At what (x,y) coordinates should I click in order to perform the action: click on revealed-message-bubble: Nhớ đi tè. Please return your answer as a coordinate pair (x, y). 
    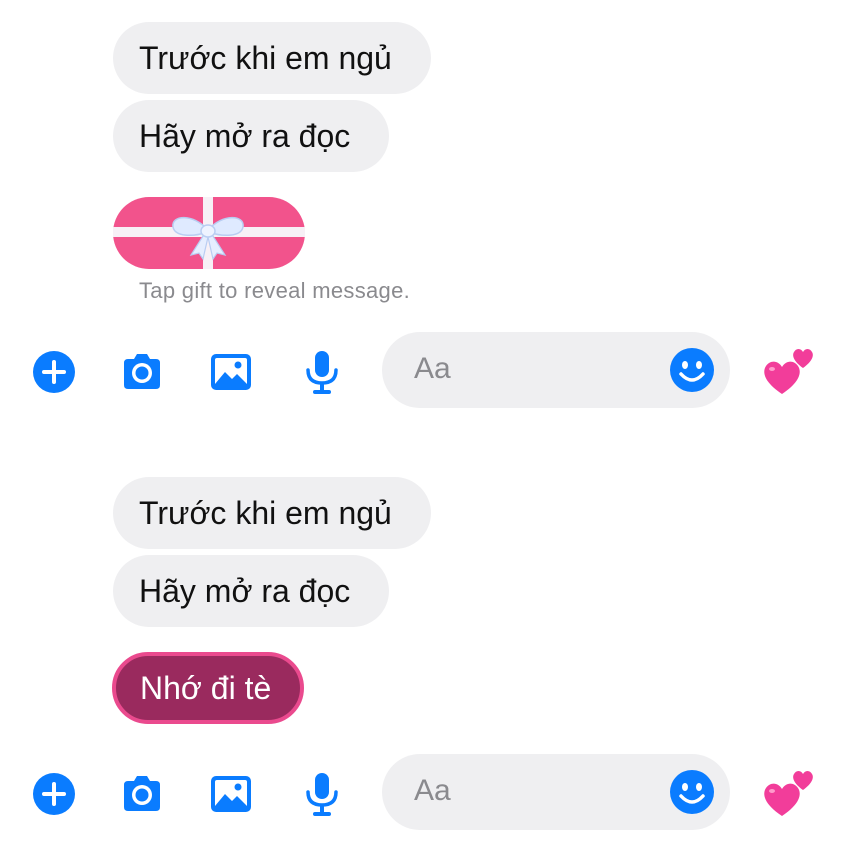
    Looking at the image, I should click on (208, 688).